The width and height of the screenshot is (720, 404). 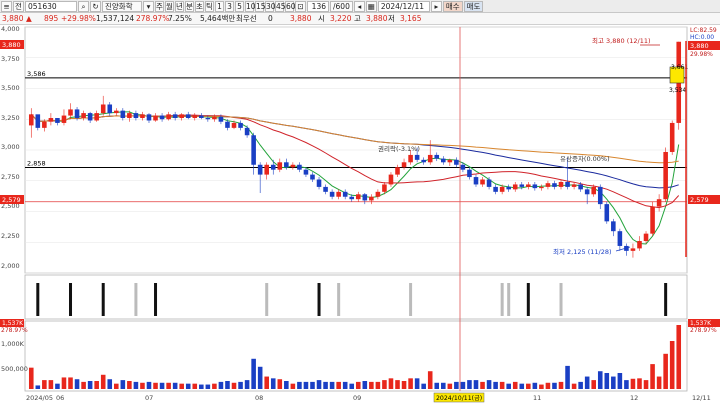 What do you see at coordinates (677, 90) in the screenshot?
I see `marker-bottom: 3,534` at bounding box center [677, 90].